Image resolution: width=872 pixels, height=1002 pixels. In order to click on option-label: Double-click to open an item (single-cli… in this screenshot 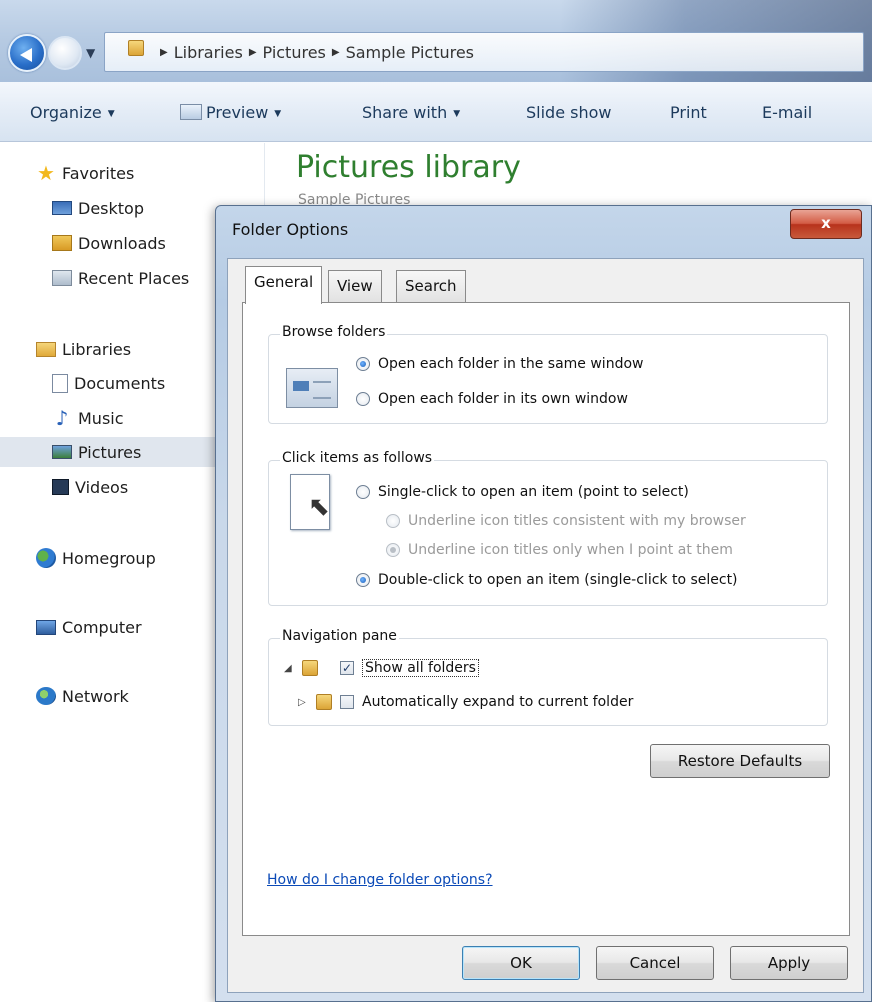, I will do `click(558, 580)`.